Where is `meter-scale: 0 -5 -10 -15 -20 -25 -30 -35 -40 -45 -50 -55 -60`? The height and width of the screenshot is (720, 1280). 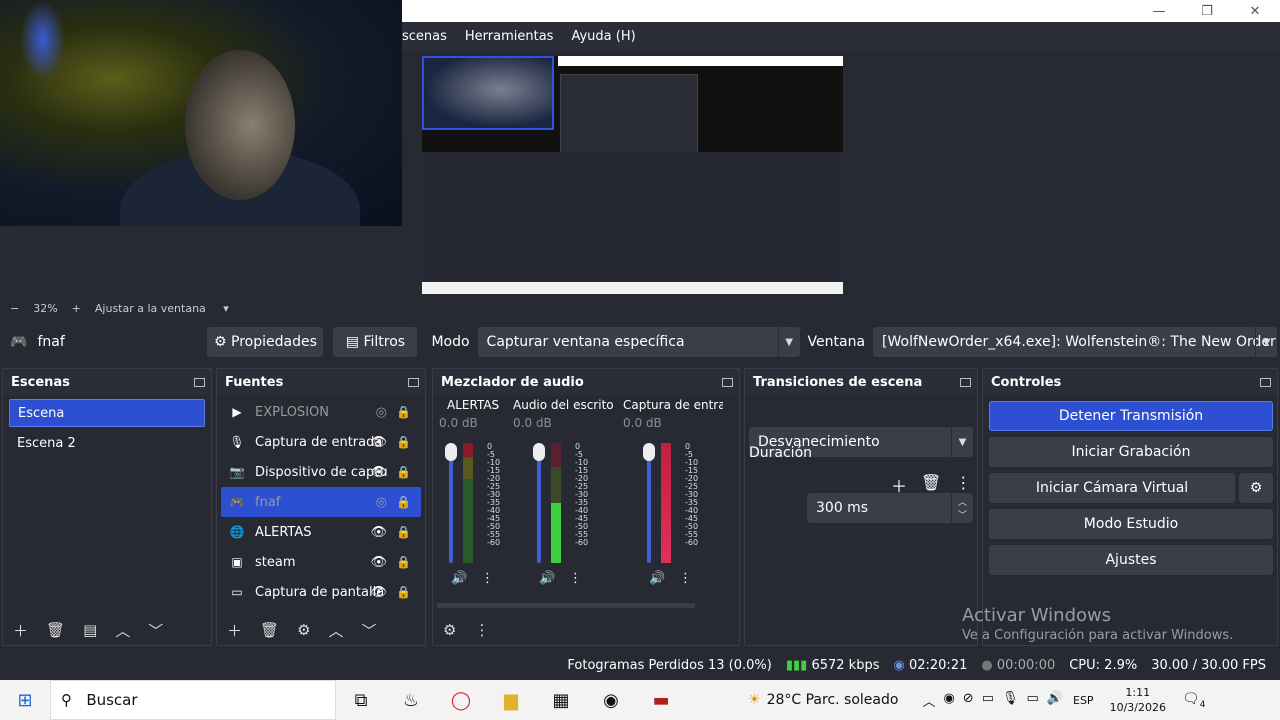
meter-scale: 0 -5 -10 -15 -20 -25 -30 -35 -40 -45 -50 -55 -60 is located at coordinates (581, 495).